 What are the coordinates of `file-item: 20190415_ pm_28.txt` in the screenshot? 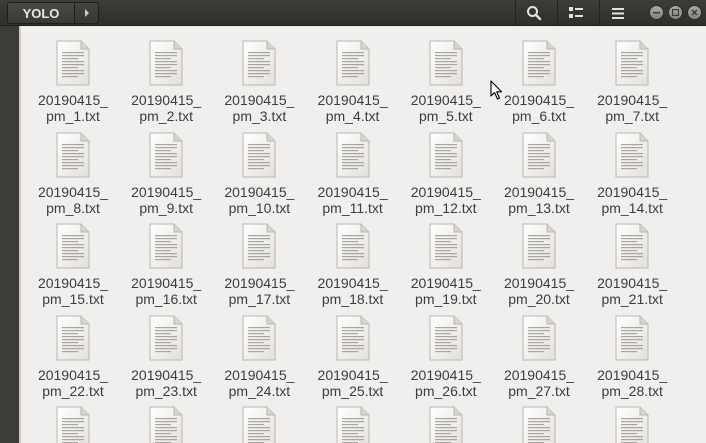 It's located at (632, 357).